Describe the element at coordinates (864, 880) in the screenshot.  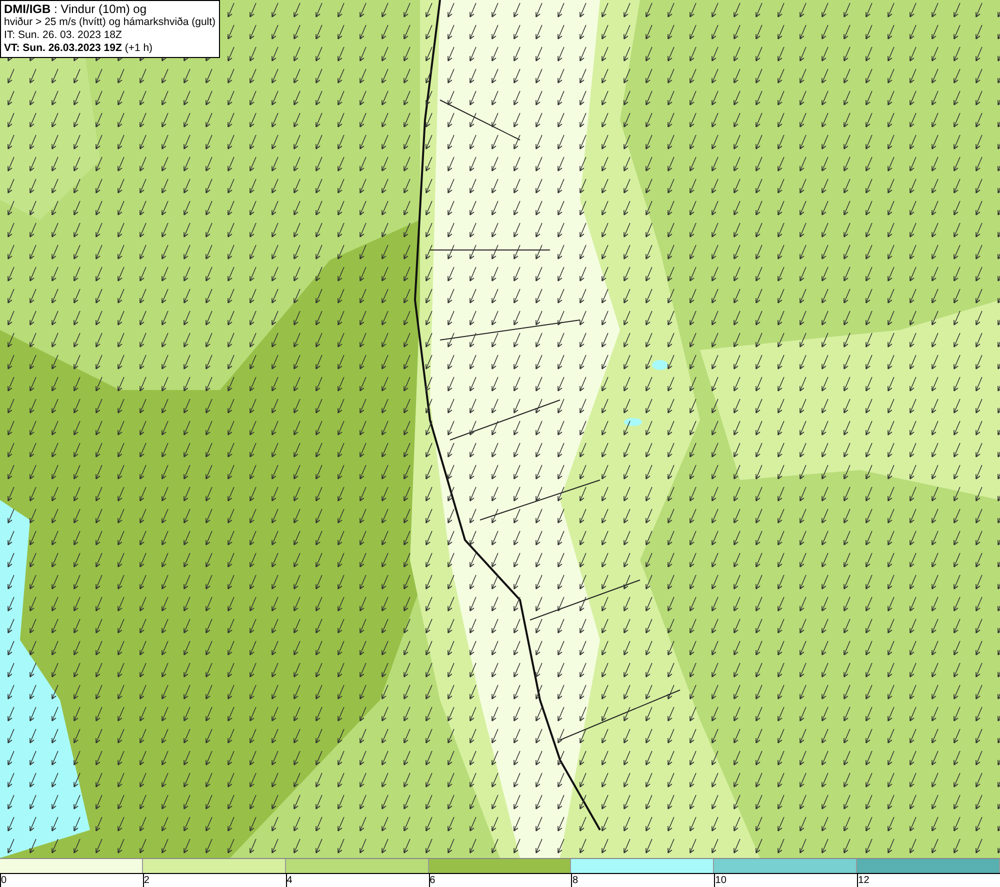
I see `legend-tick-label: 12` at that location.